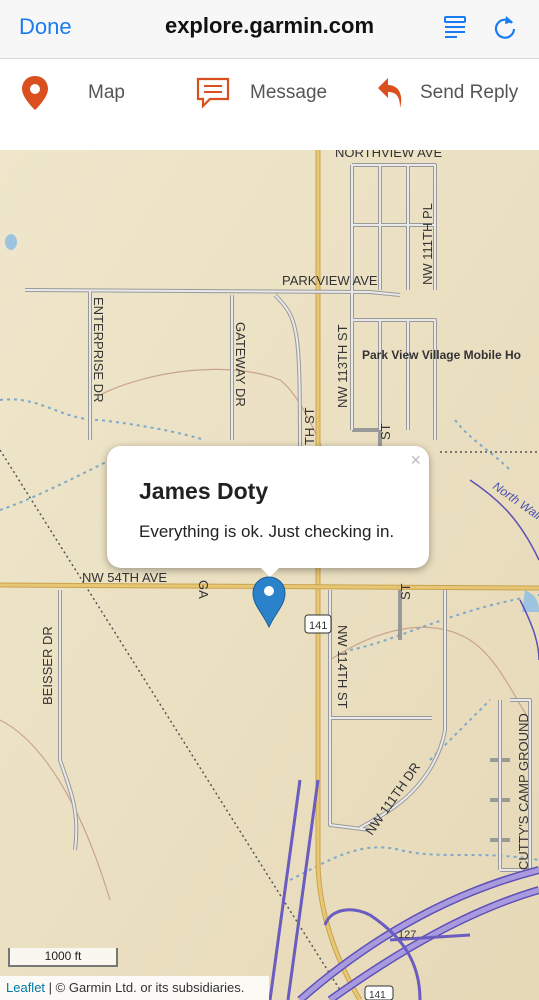 This screenshot has height=1000, width=539. What do you see at coordinates (145, 987) in the screenshot?
I see `attribution-text: | © Garmin Ltd. or its subsidiaries.` at bounding box center [145, 987].